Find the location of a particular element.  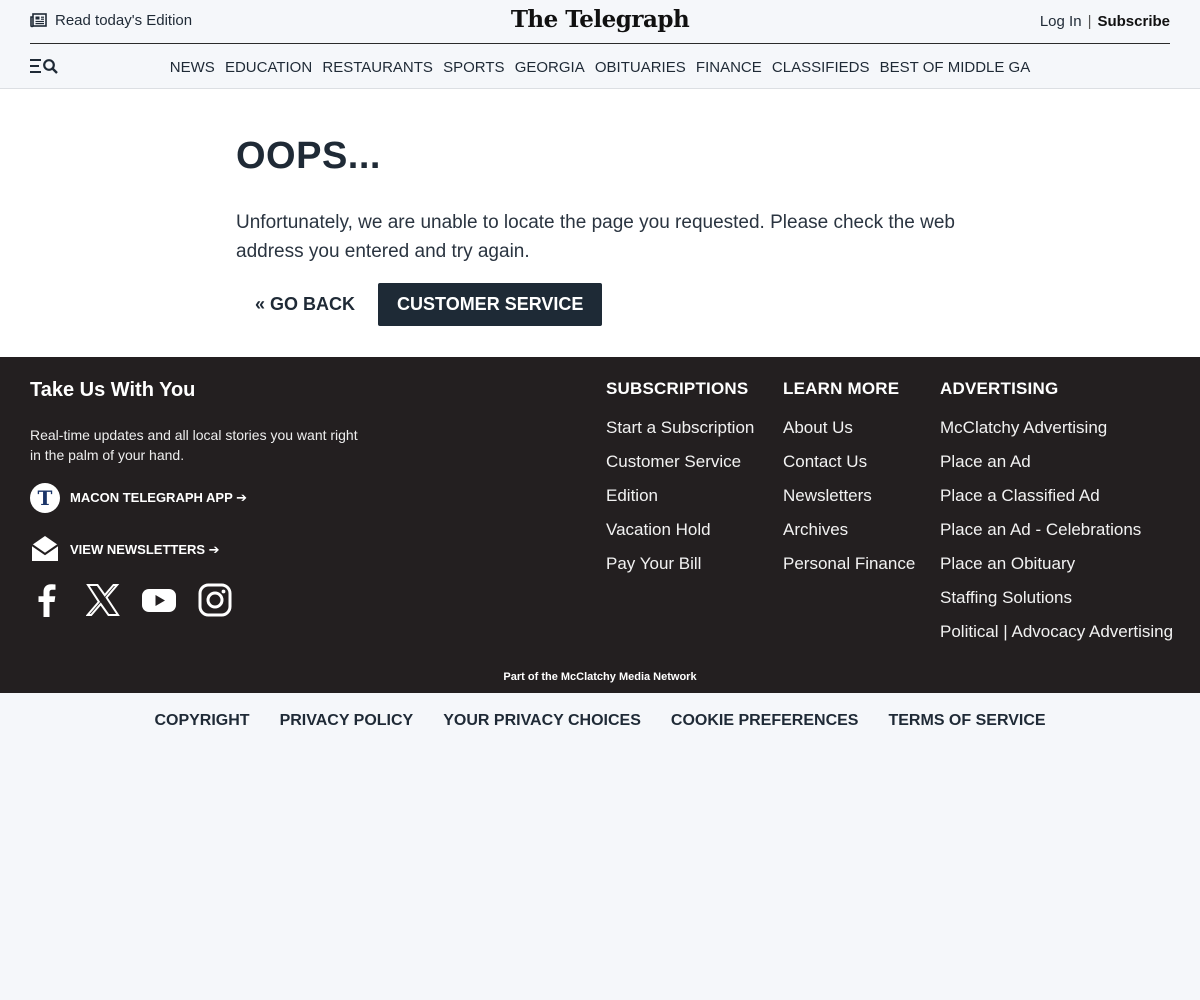

youtube-icon is located at coordinates (159, 602).